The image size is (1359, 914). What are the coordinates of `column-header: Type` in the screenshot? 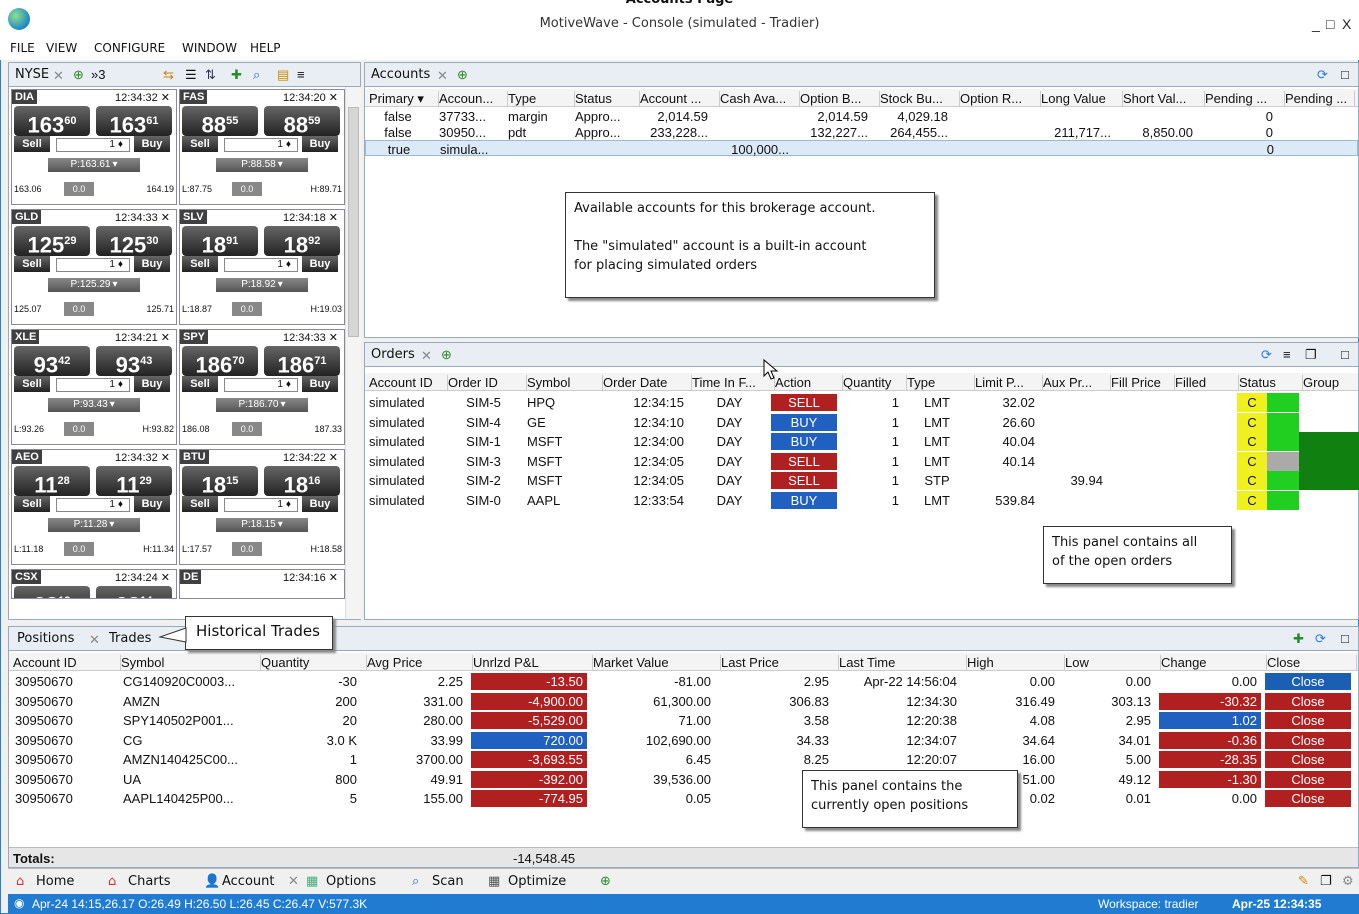 It's located at (941, 382).